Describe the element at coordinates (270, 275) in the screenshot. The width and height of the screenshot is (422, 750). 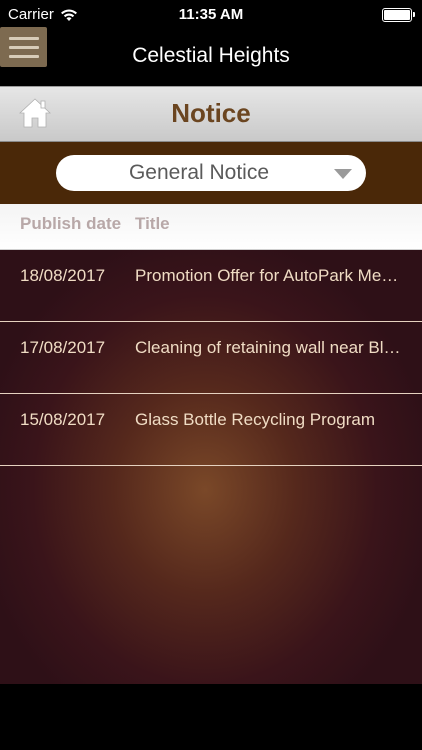
I see `row-title: Promotion Offer for AutoPark Members` at that location.